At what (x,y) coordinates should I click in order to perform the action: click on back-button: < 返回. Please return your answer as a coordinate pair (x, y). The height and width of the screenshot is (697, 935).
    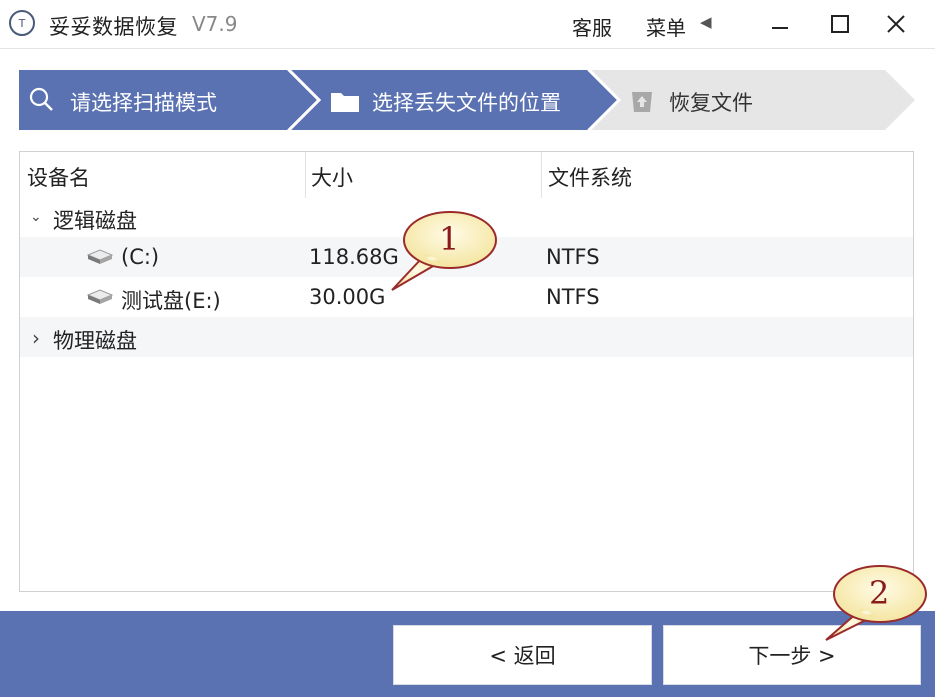
    Looking at the image, I should click on (522, 655).